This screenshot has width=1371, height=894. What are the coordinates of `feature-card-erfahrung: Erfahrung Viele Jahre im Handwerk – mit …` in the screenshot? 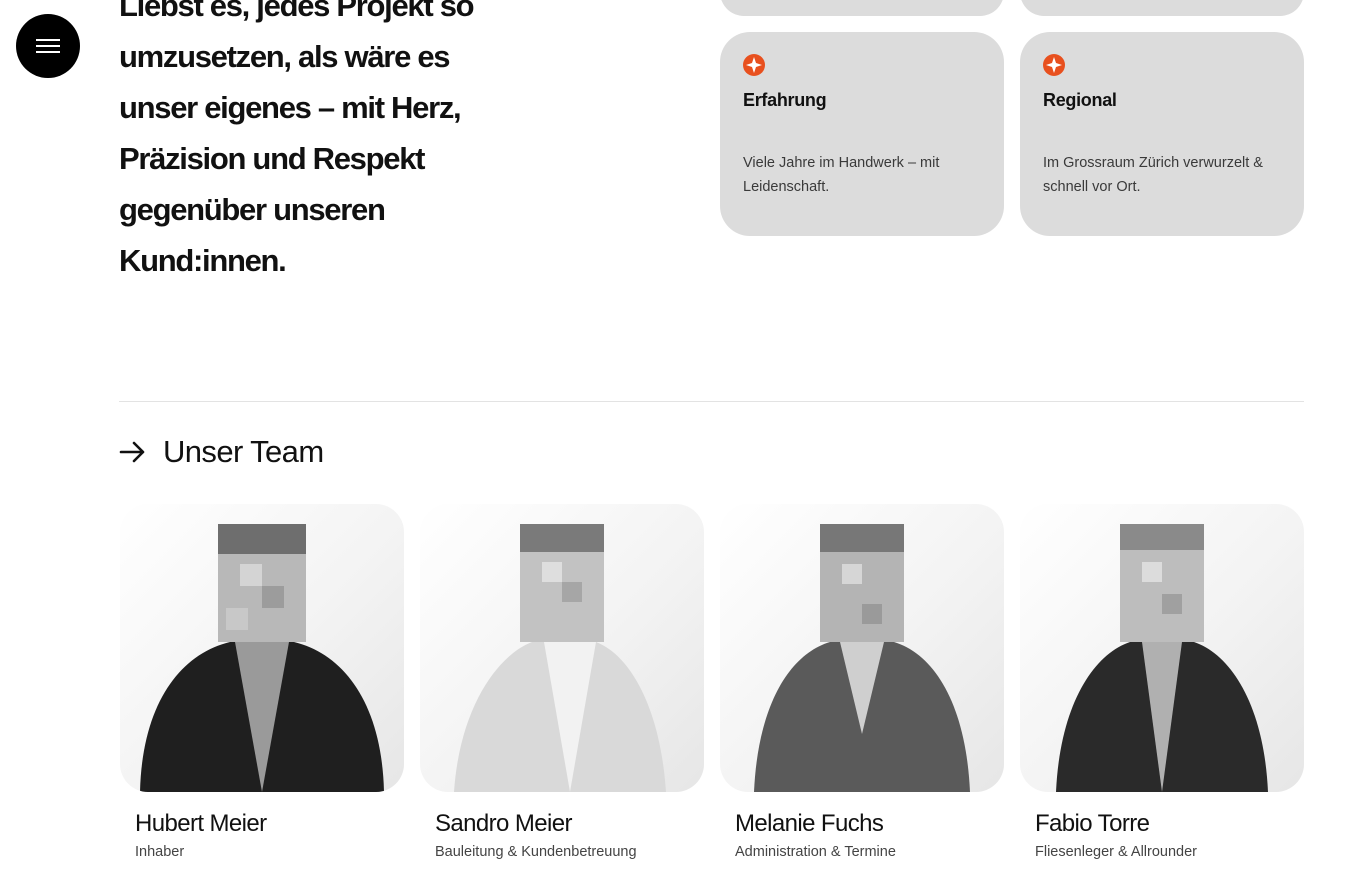 It's located at (862, 134).